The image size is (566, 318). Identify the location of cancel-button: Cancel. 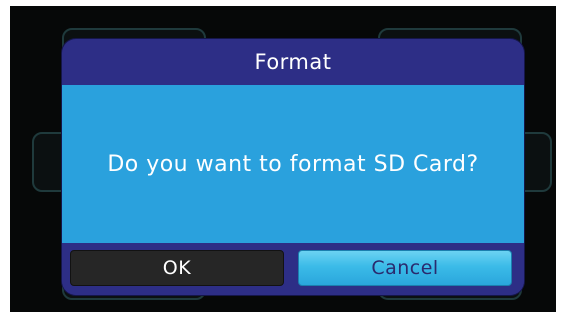
(405, 268).